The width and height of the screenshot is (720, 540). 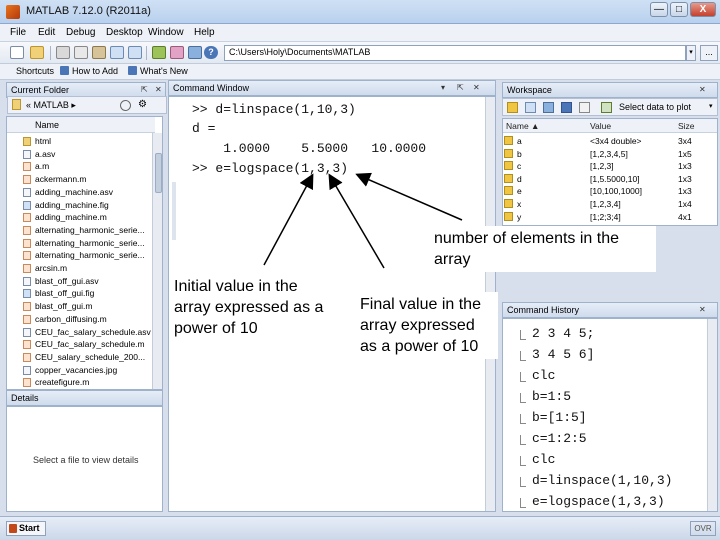 I want to click on start-label: Start, so click(x=29, y=528).